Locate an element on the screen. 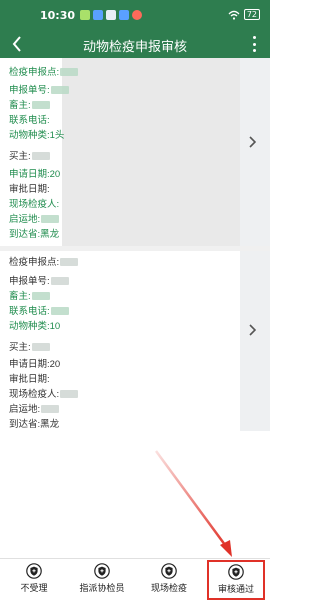  nav-label: 指派协检员 is located at coordinates (102, 588).